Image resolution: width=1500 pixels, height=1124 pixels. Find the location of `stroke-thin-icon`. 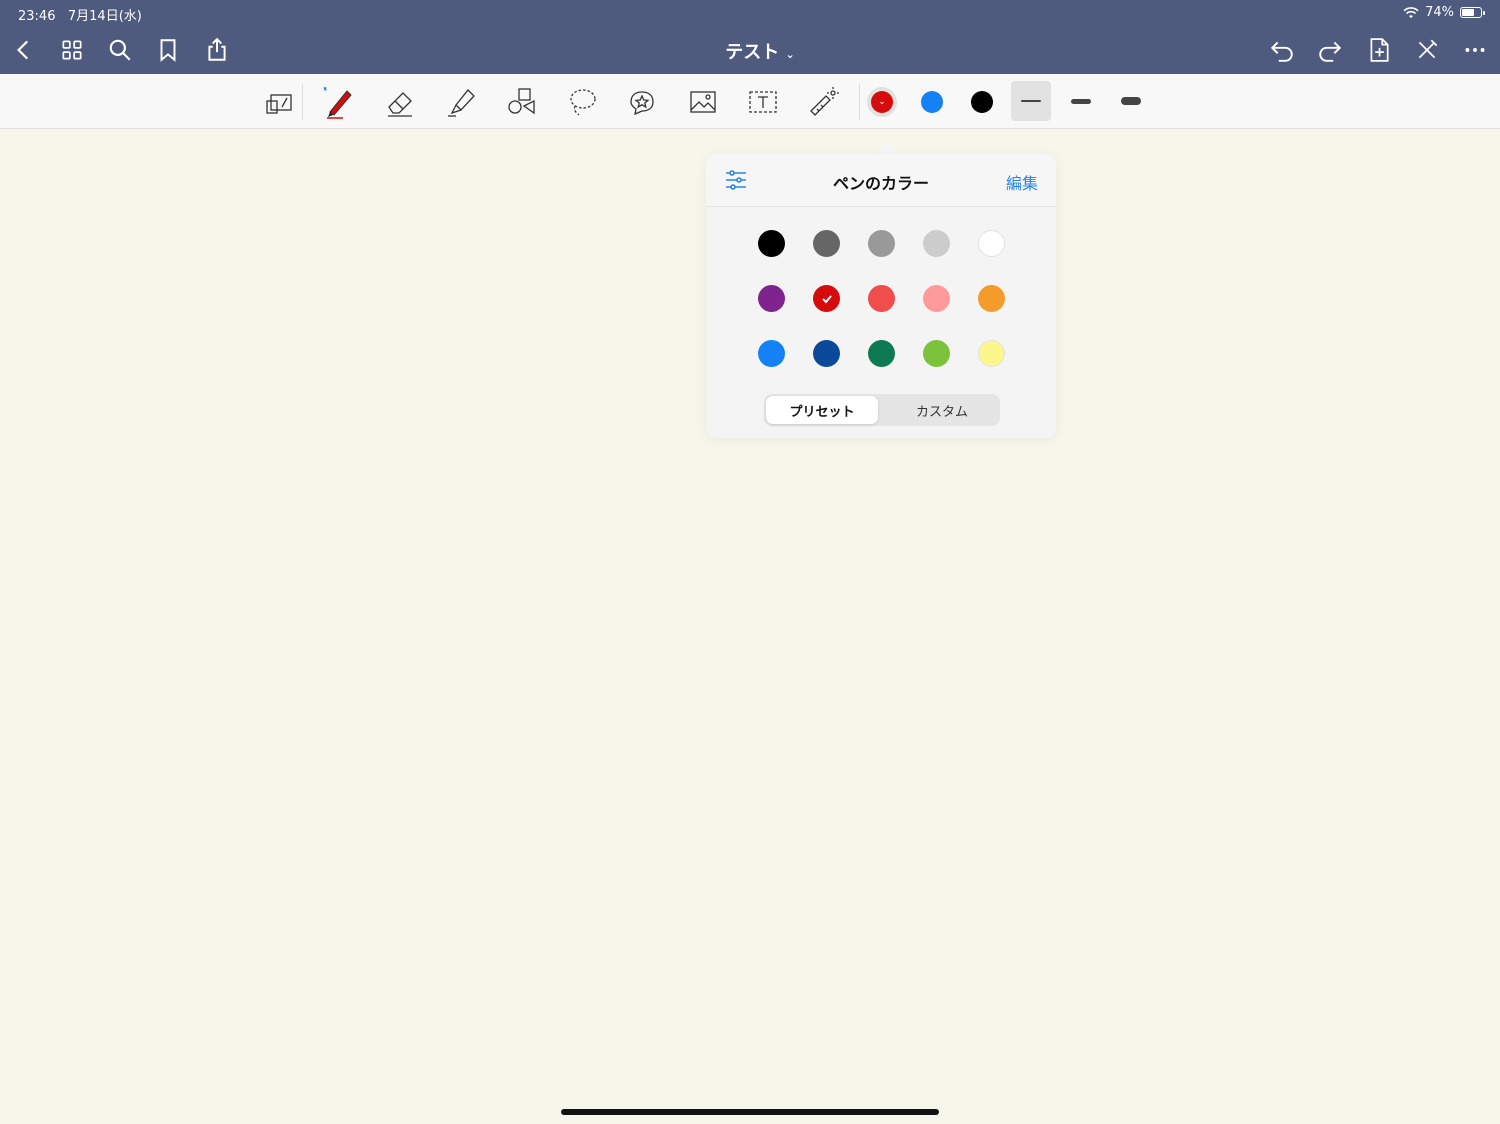

stroke-thin-icon is located at coordinates (1031, 101).